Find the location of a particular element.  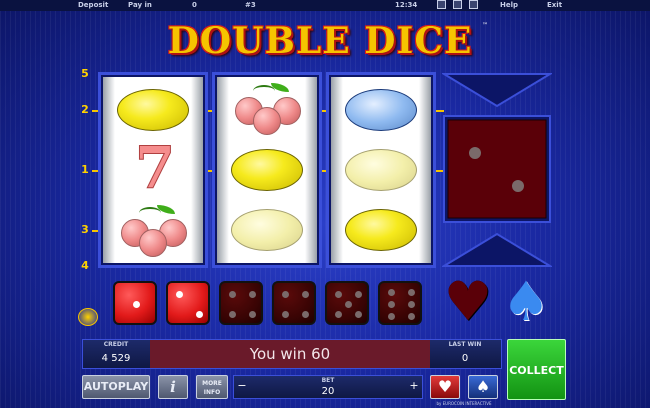

payline-2-label: 2 is located at coordinates (85, 109).